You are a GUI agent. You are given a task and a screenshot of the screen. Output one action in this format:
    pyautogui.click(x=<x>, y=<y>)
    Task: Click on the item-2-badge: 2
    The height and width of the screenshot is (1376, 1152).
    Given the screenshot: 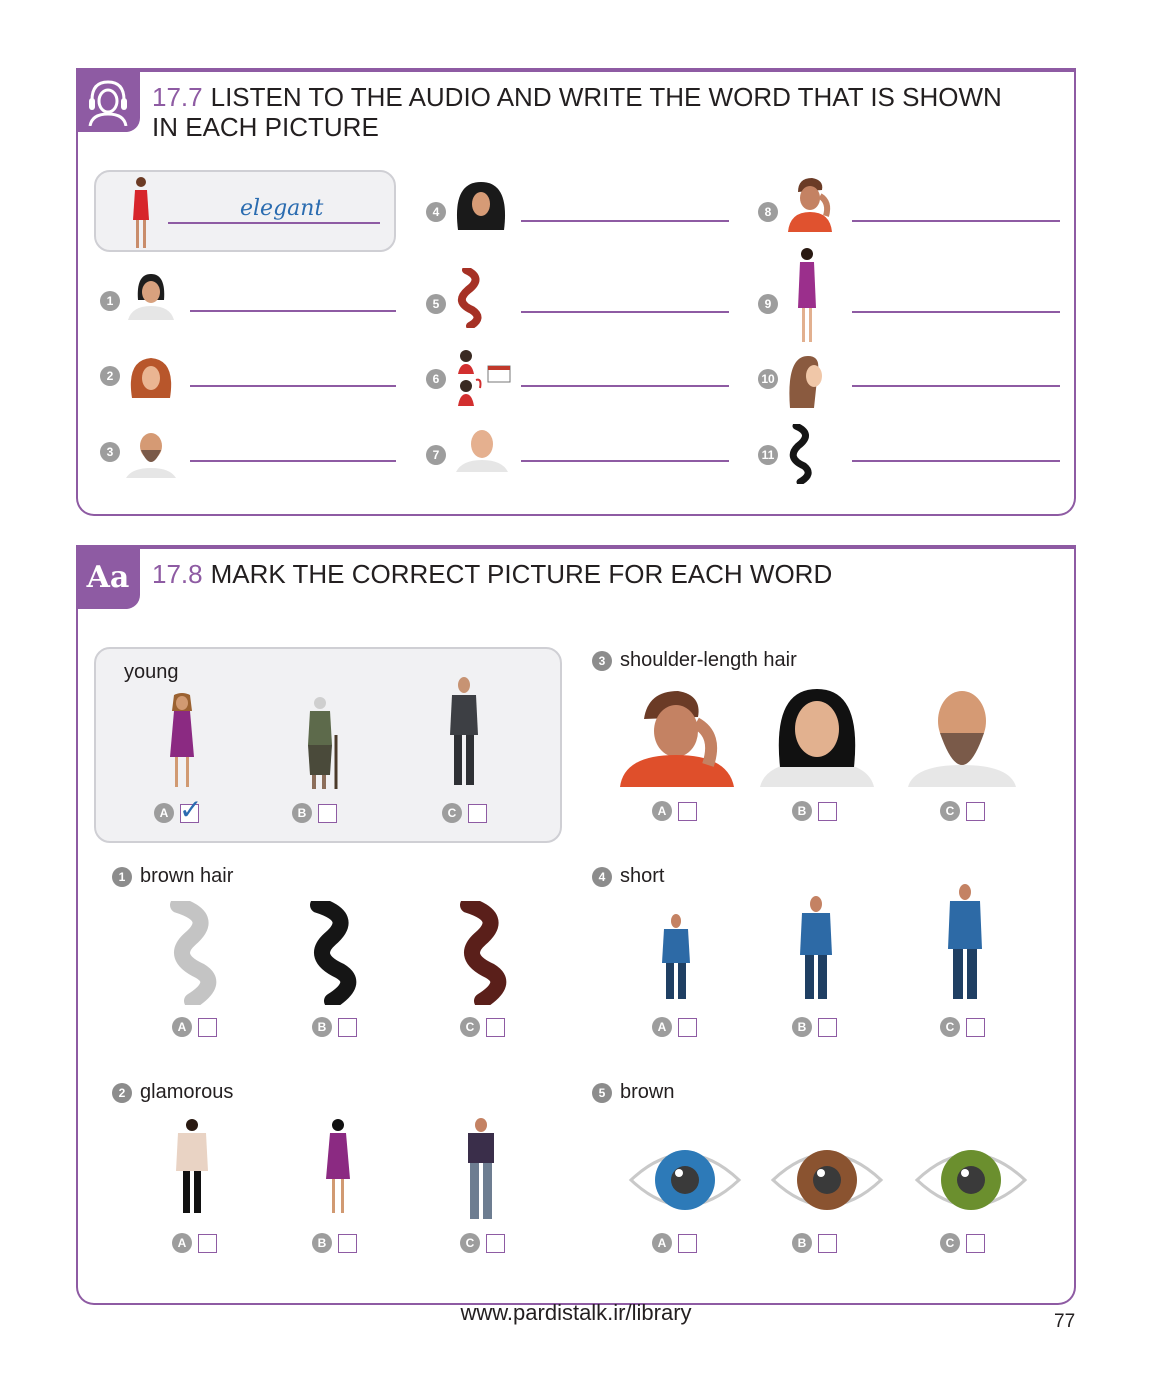 What is the action you would take?
    pyautogui.click(x=110, y=376)
    